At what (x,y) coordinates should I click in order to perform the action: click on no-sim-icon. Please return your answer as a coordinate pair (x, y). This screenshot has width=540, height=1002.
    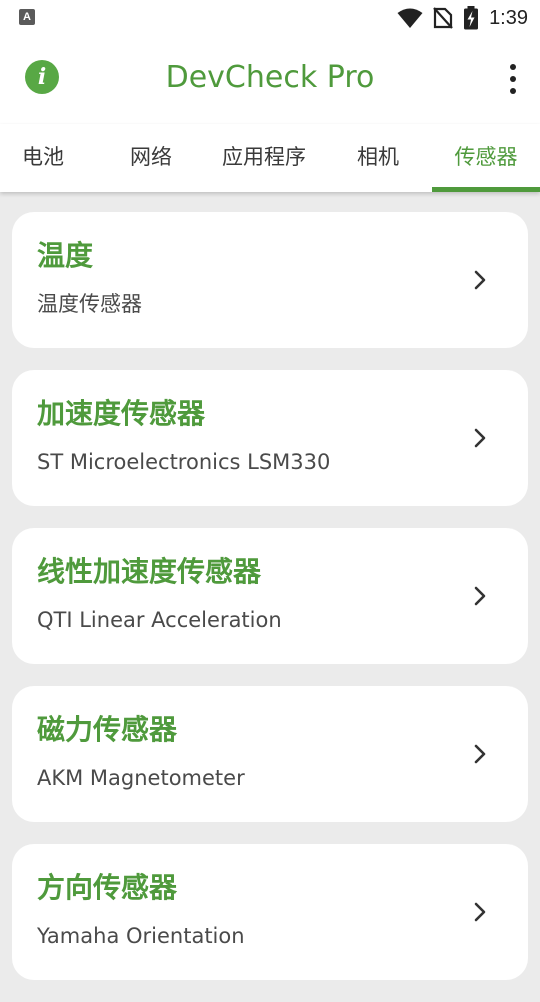
    Looking at the image, I should click on (443, 18).